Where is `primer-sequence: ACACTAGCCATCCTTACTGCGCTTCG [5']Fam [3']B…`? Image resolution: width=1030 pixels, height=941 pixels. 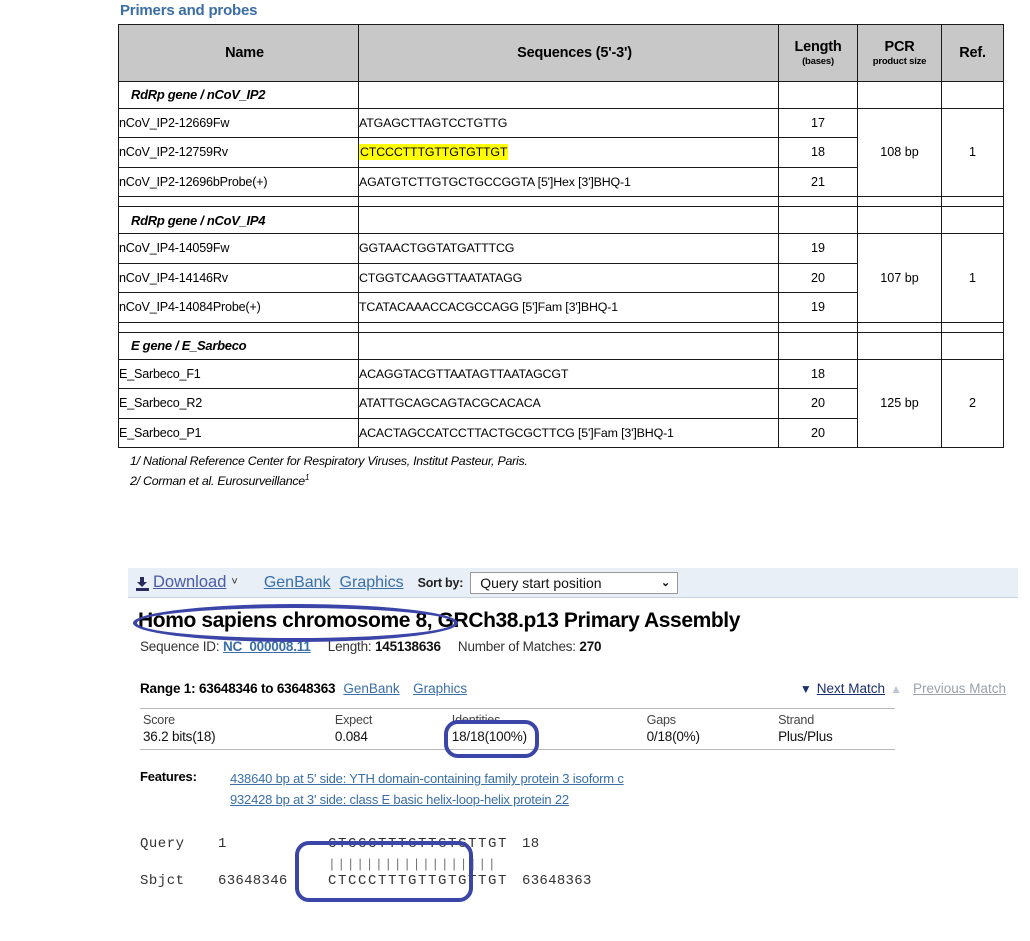 primer-sequence: ACACTAGCCATCCTTACTGCGCTTCG [5']Fam [3']B… is located at coordinates (568, 432).